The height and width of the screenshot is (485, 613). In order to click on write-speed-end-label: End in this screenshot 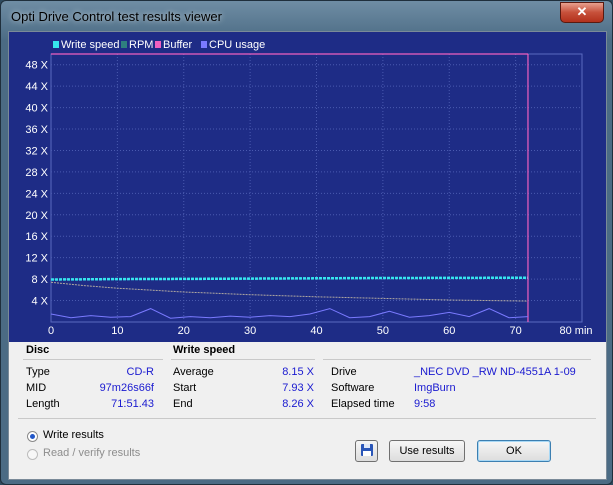, I will do `click(183, 404)`.